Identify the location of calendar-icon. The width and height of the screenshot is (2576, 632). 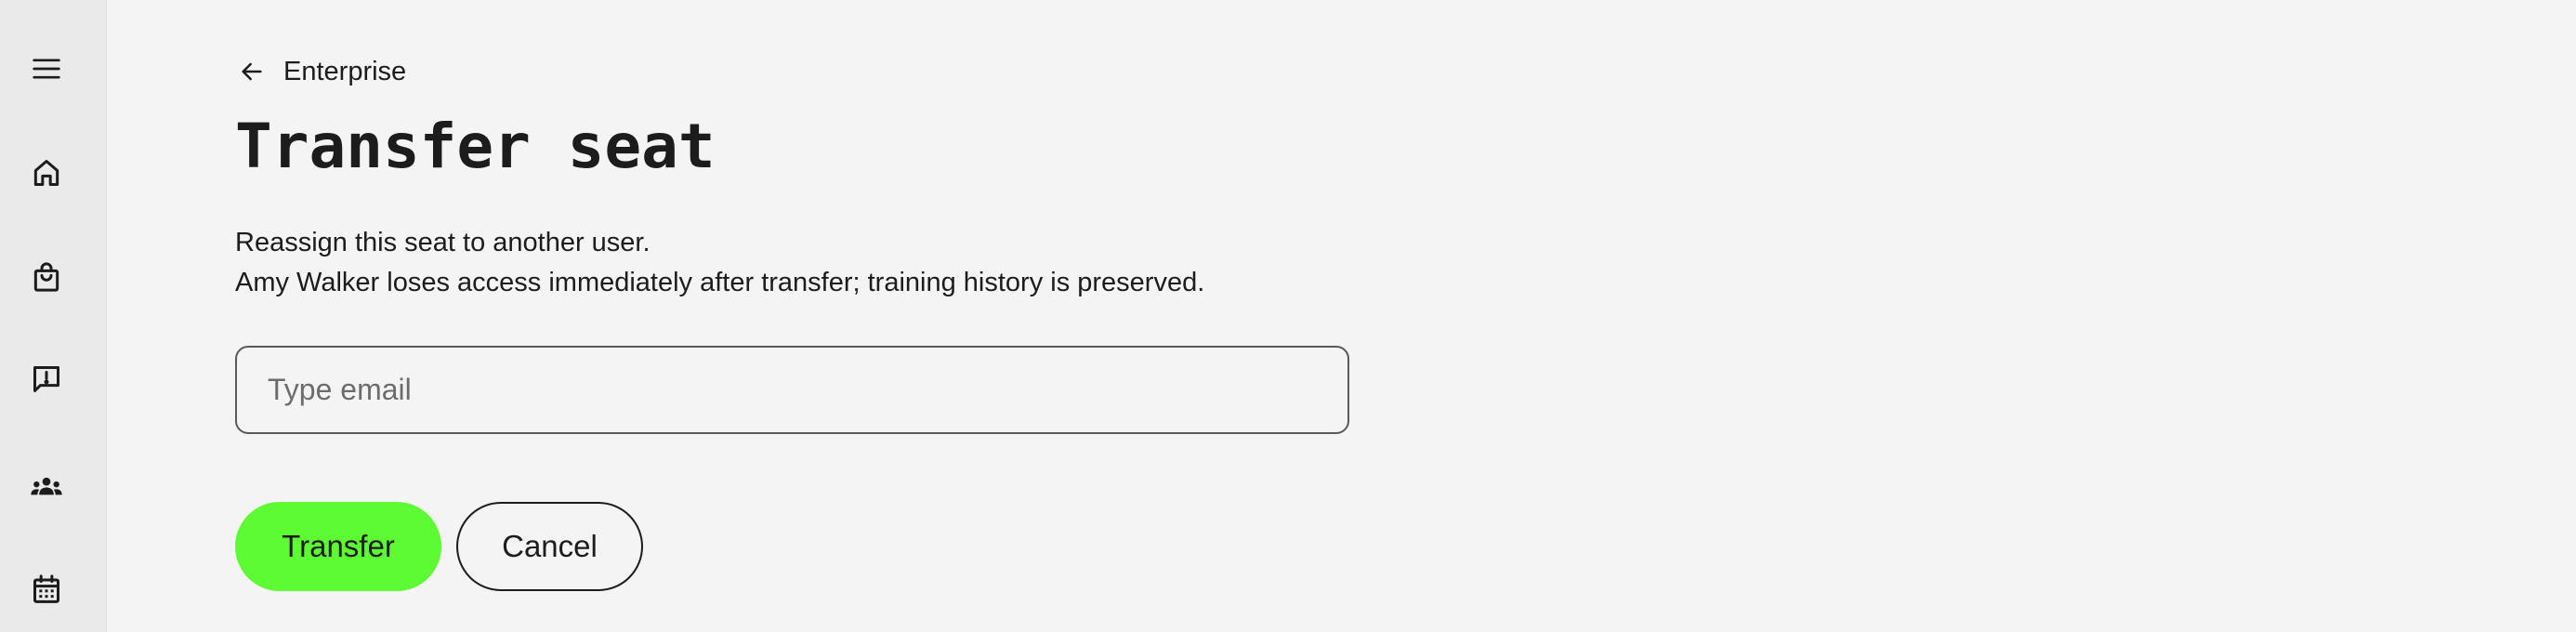
(46, 589).